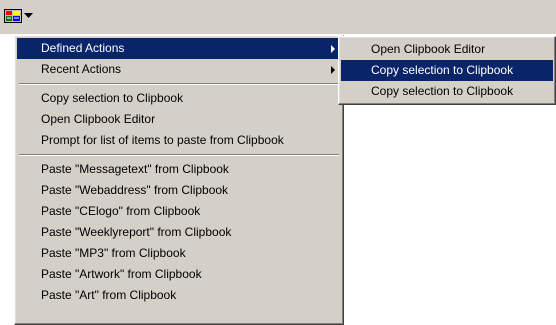  Describe the element at coordinates (278, 17) in the screenshot. I see `toolbar` at that location.